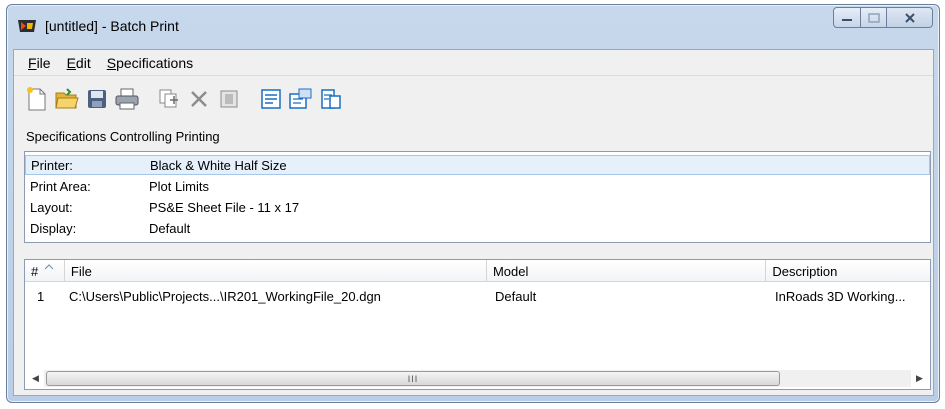 The height and width of the screenshot is (409, 945). What do you see at coordinates (477, 186) in the screenshot?
I see `spec-row-print-area: Print Area: Plot Limits` at bounding box center [477, 186].